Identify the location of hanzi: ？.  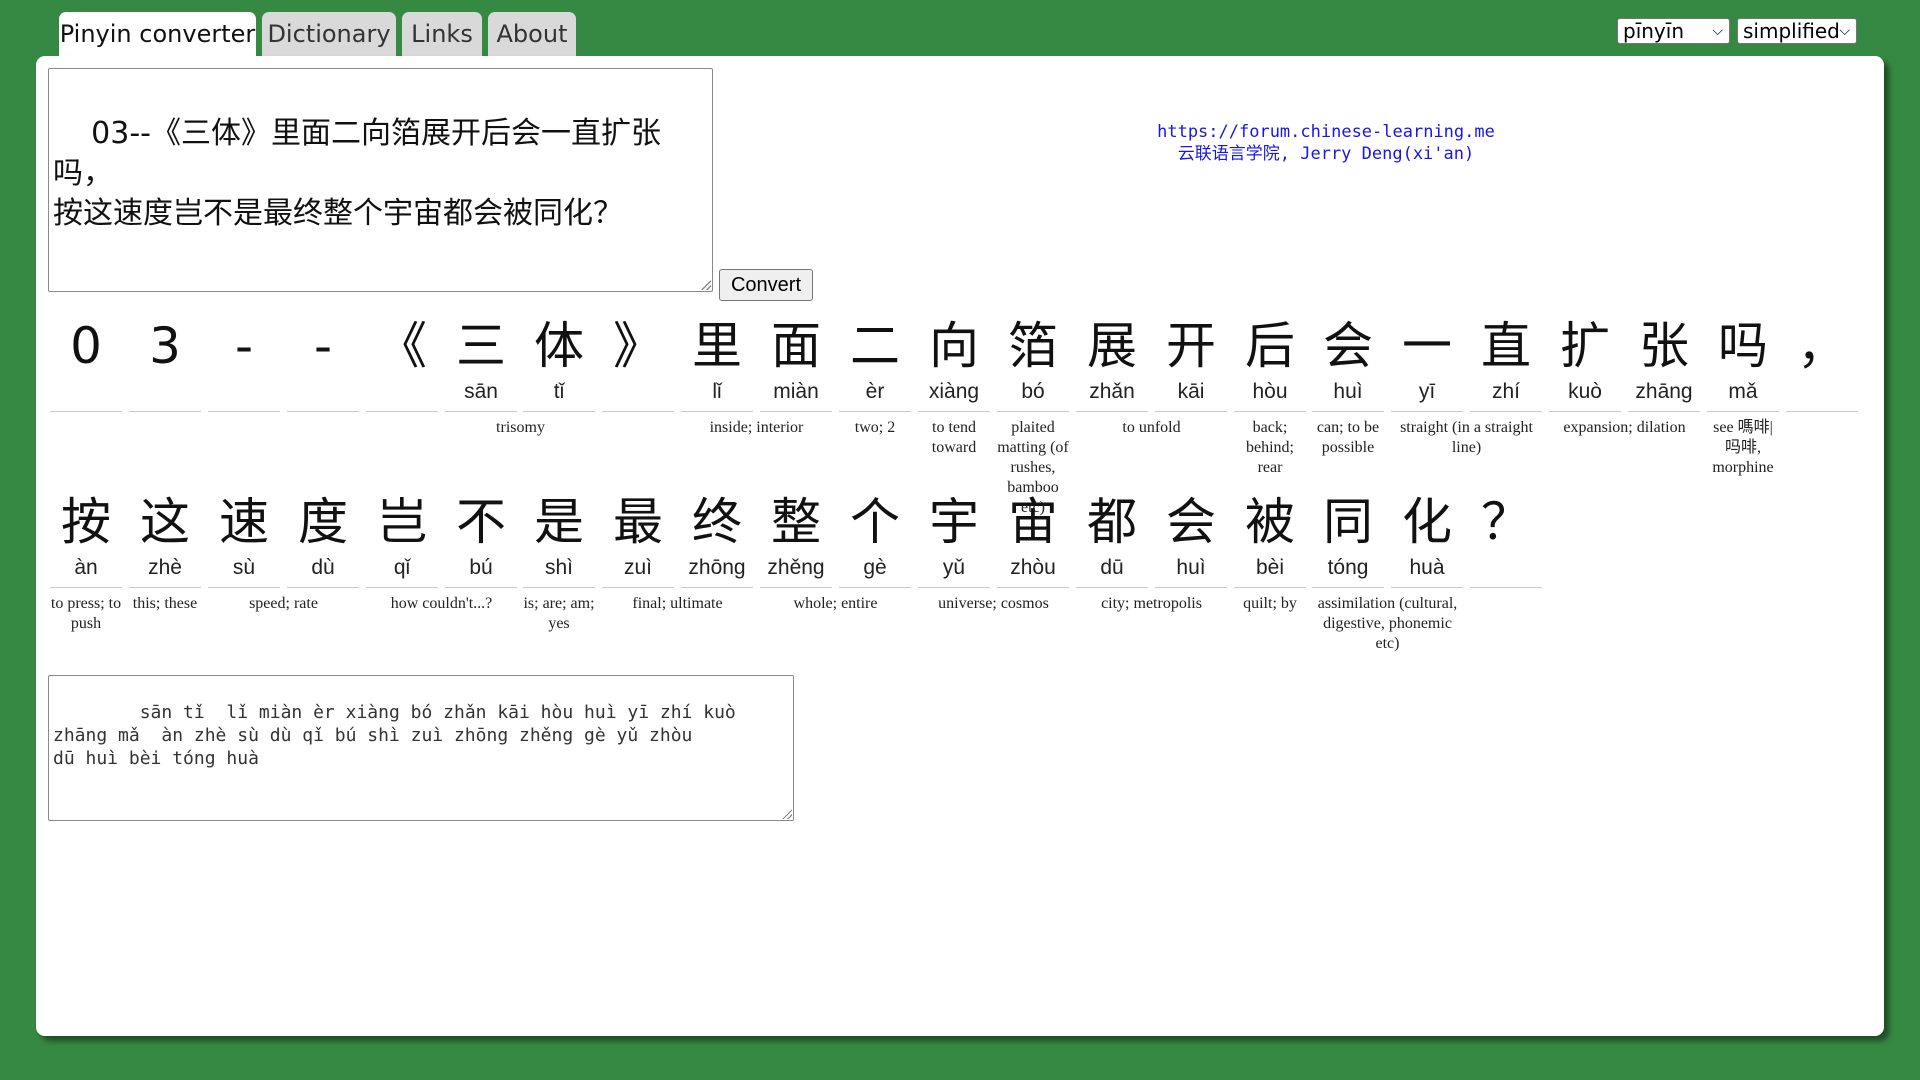
(1506, 522).